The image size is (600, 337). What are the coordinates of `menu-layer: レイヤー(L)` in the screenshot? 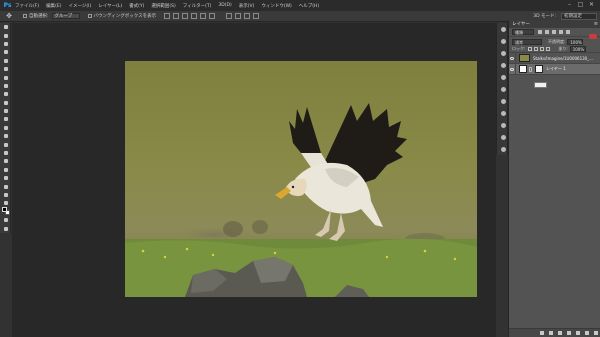 It's located at (110, 6).